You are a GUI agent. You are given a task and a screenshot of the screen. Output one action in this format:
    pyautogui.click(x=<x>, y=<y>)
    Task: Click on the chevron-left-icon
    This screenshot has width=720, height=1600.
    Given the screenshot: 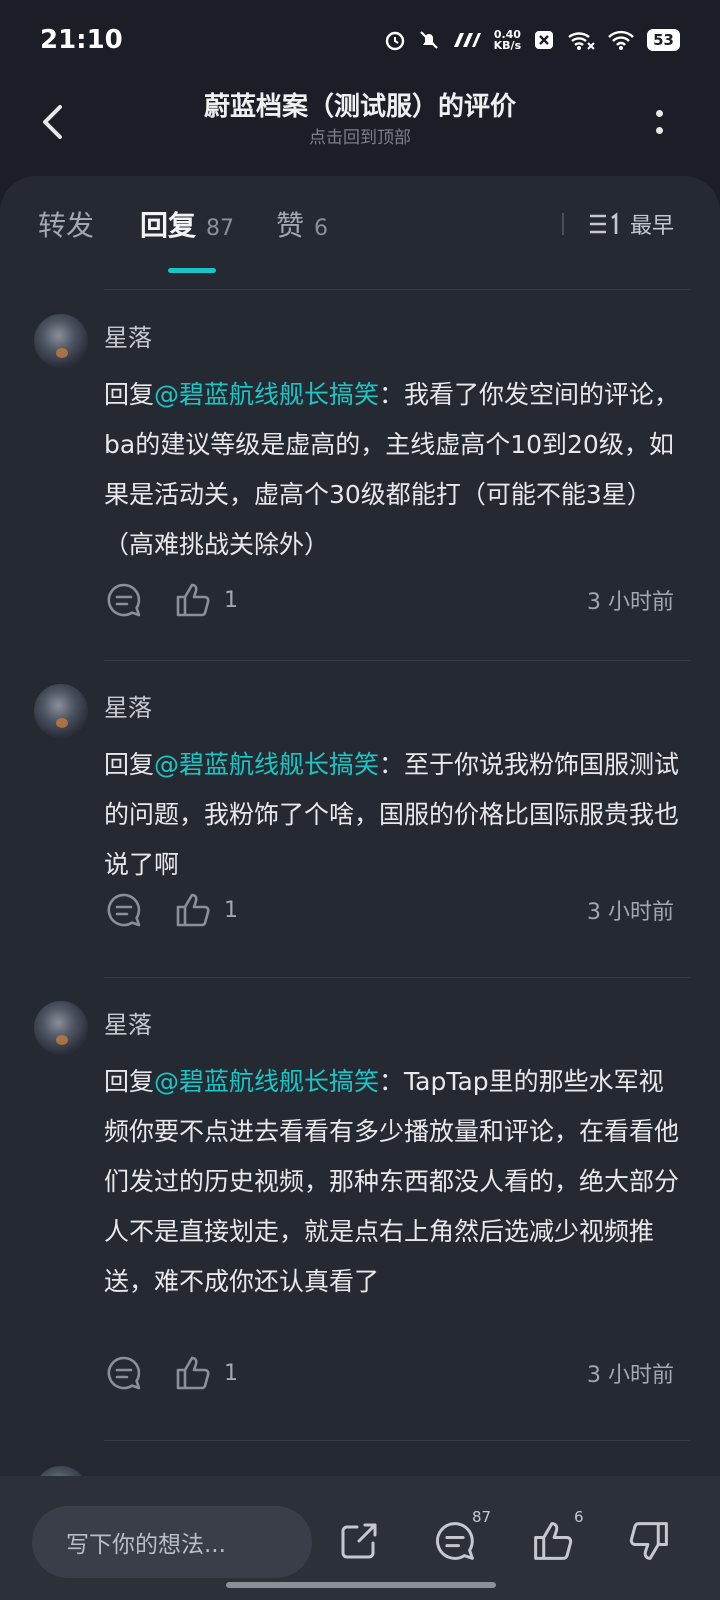 What is the action you would take?
    pyautogui.click(x=52, y=122)
    